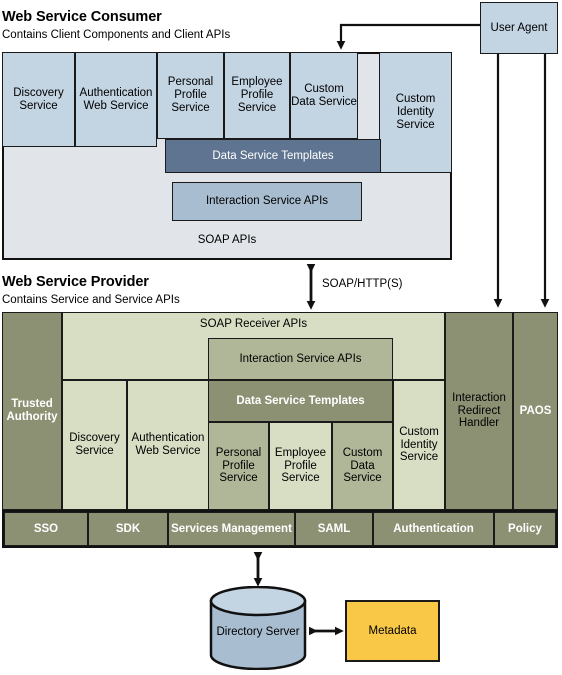 The height and width of the screenshot is (675, 562). I want to click on provider-service-label: Employee Profile Service, so click(300, 465).